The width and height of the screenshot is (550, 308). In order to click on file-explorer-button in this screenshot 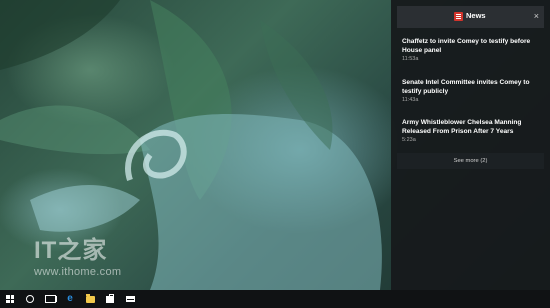, I will do `click(90, 299)`.